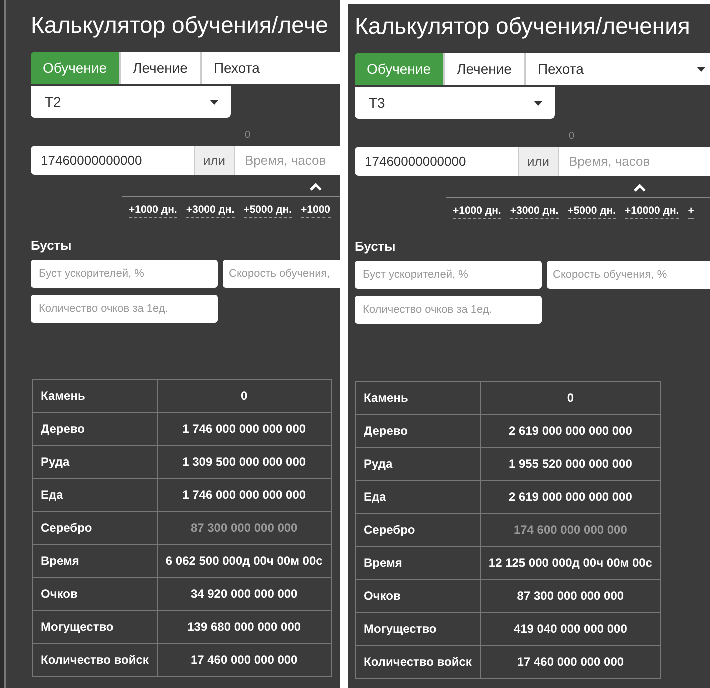 The height and width of the screenshot is (688, 710). I want to click on table-cell: 419 040 000 000 000, so click(570, 629).